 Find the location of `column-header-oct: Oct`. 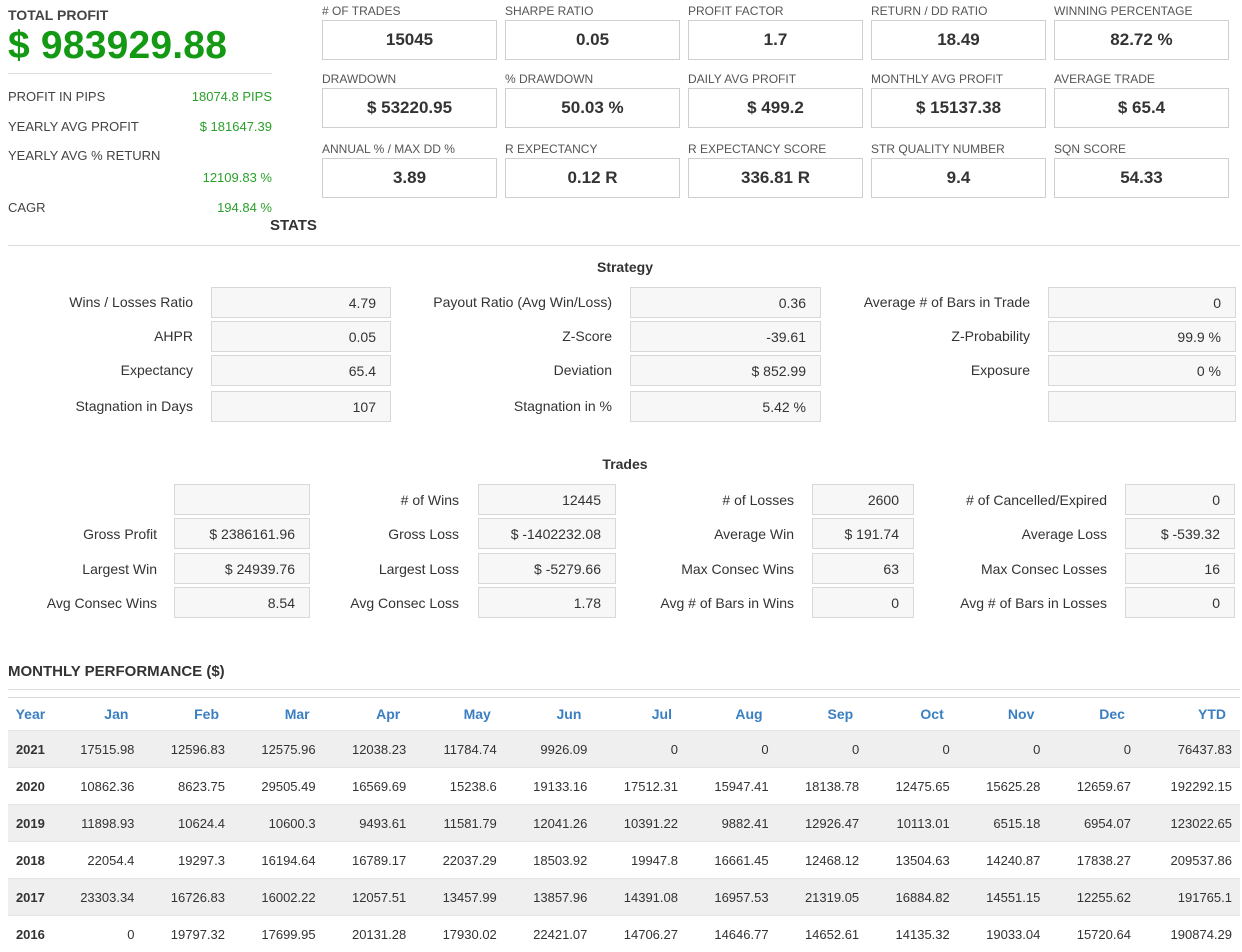

column-header-oct: Oct is located at coordinates (912, 714).